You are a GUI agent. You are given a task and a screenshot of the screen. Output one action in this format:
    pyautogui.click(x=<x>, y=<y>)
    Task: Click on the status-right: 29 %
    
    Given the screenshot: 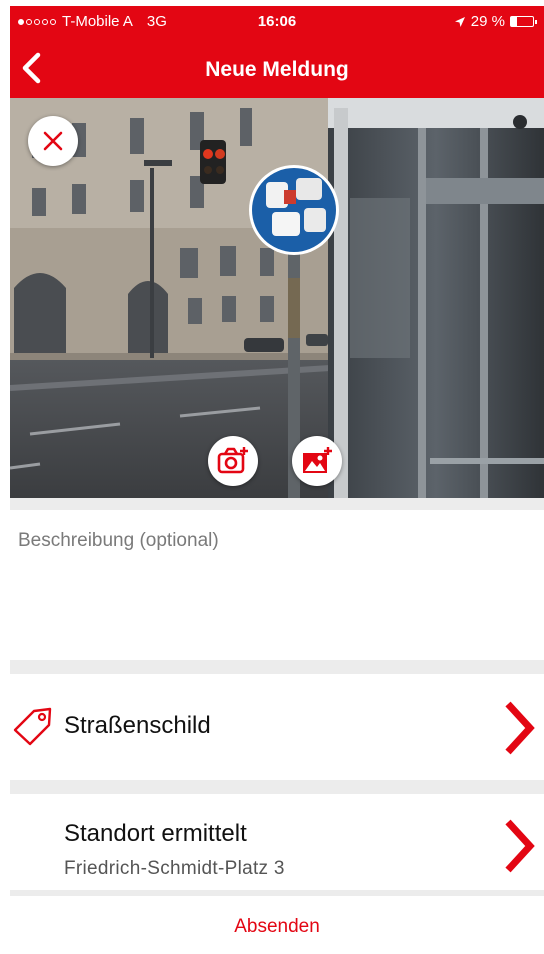 What is the action you would take?
    pyautogui.click(x=495, y=21)
    